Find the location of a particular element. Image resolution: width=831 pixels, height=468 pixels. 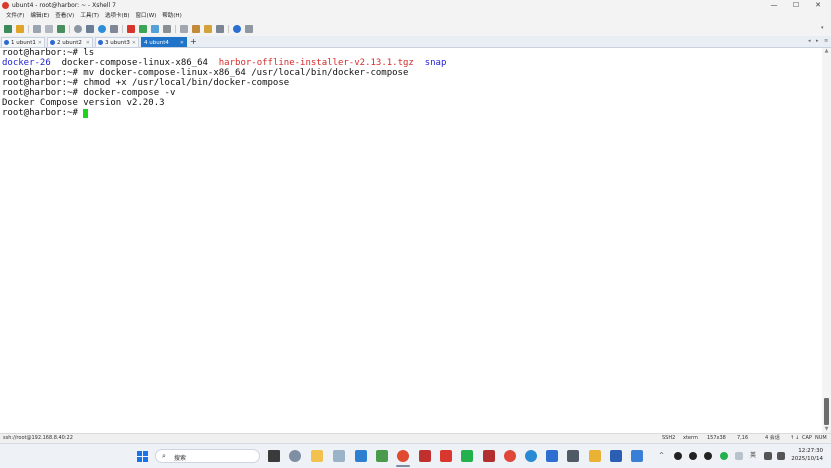

settings-gear-icon is located at coordinates (295, 456).